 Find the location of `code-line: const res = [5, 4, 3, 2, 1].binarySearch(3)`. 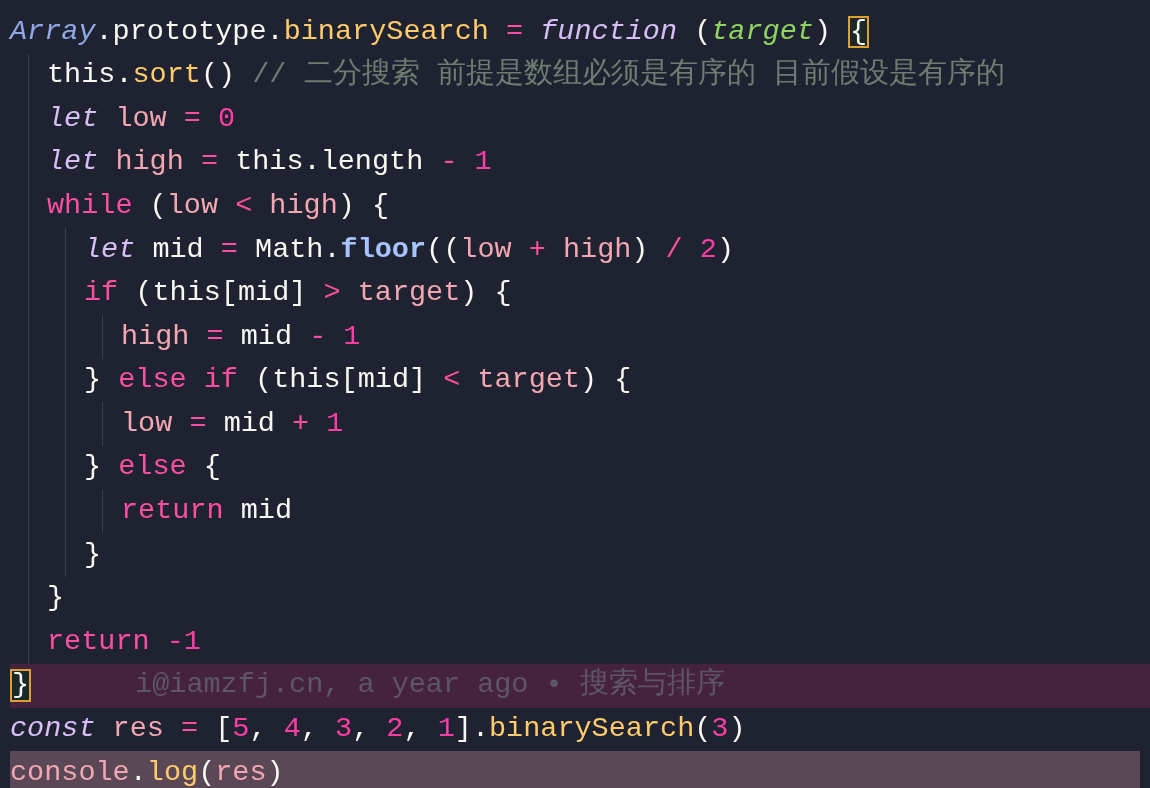

code-line: const res = [5, 4, 3, 2, 1].binarySearch(3) is located at coordinates (378, 729).